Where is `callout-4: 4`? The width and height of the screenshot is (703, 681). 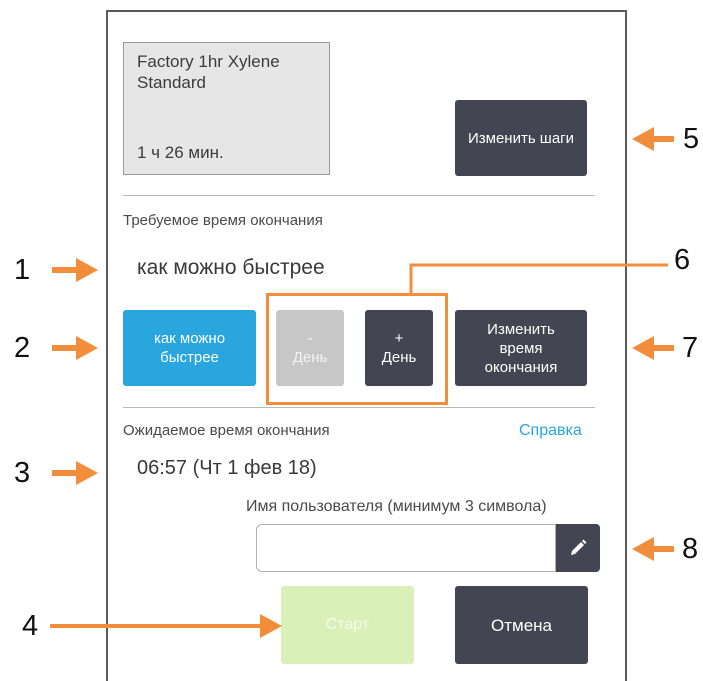 callout-4: 4 is located at coordinates (30, 626).